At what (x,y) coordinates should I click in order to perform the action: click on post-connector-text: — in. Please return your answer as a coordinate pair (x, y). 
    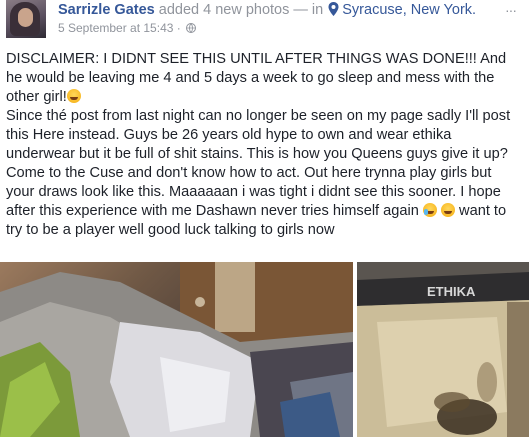
    Looking at the image, I should click on (308, 10).